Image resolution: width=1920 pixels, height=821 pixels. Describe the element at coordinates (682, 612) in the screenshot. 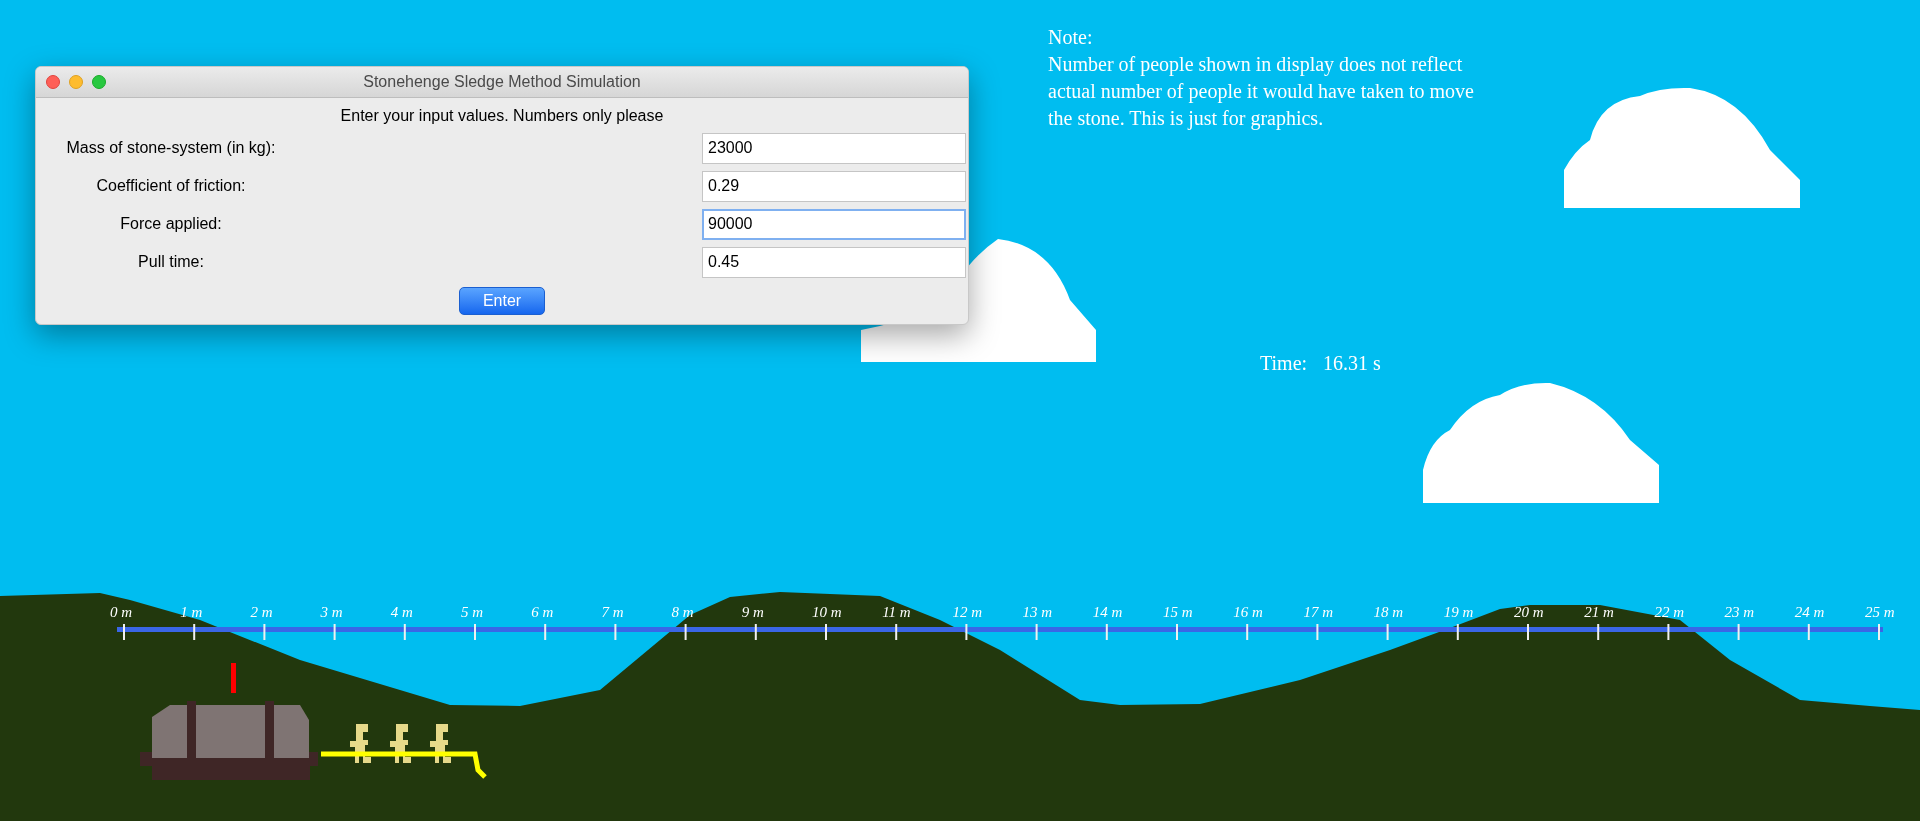

I see `distance-label: 8 m` at that location.